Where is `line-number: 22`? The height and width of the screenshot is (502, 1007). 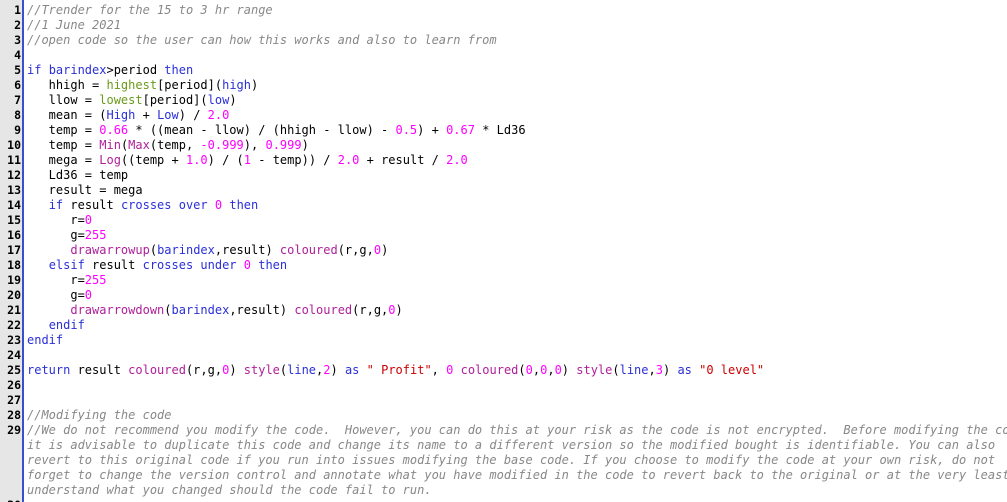
line-number: 22 is located at coordinates (14, 325).